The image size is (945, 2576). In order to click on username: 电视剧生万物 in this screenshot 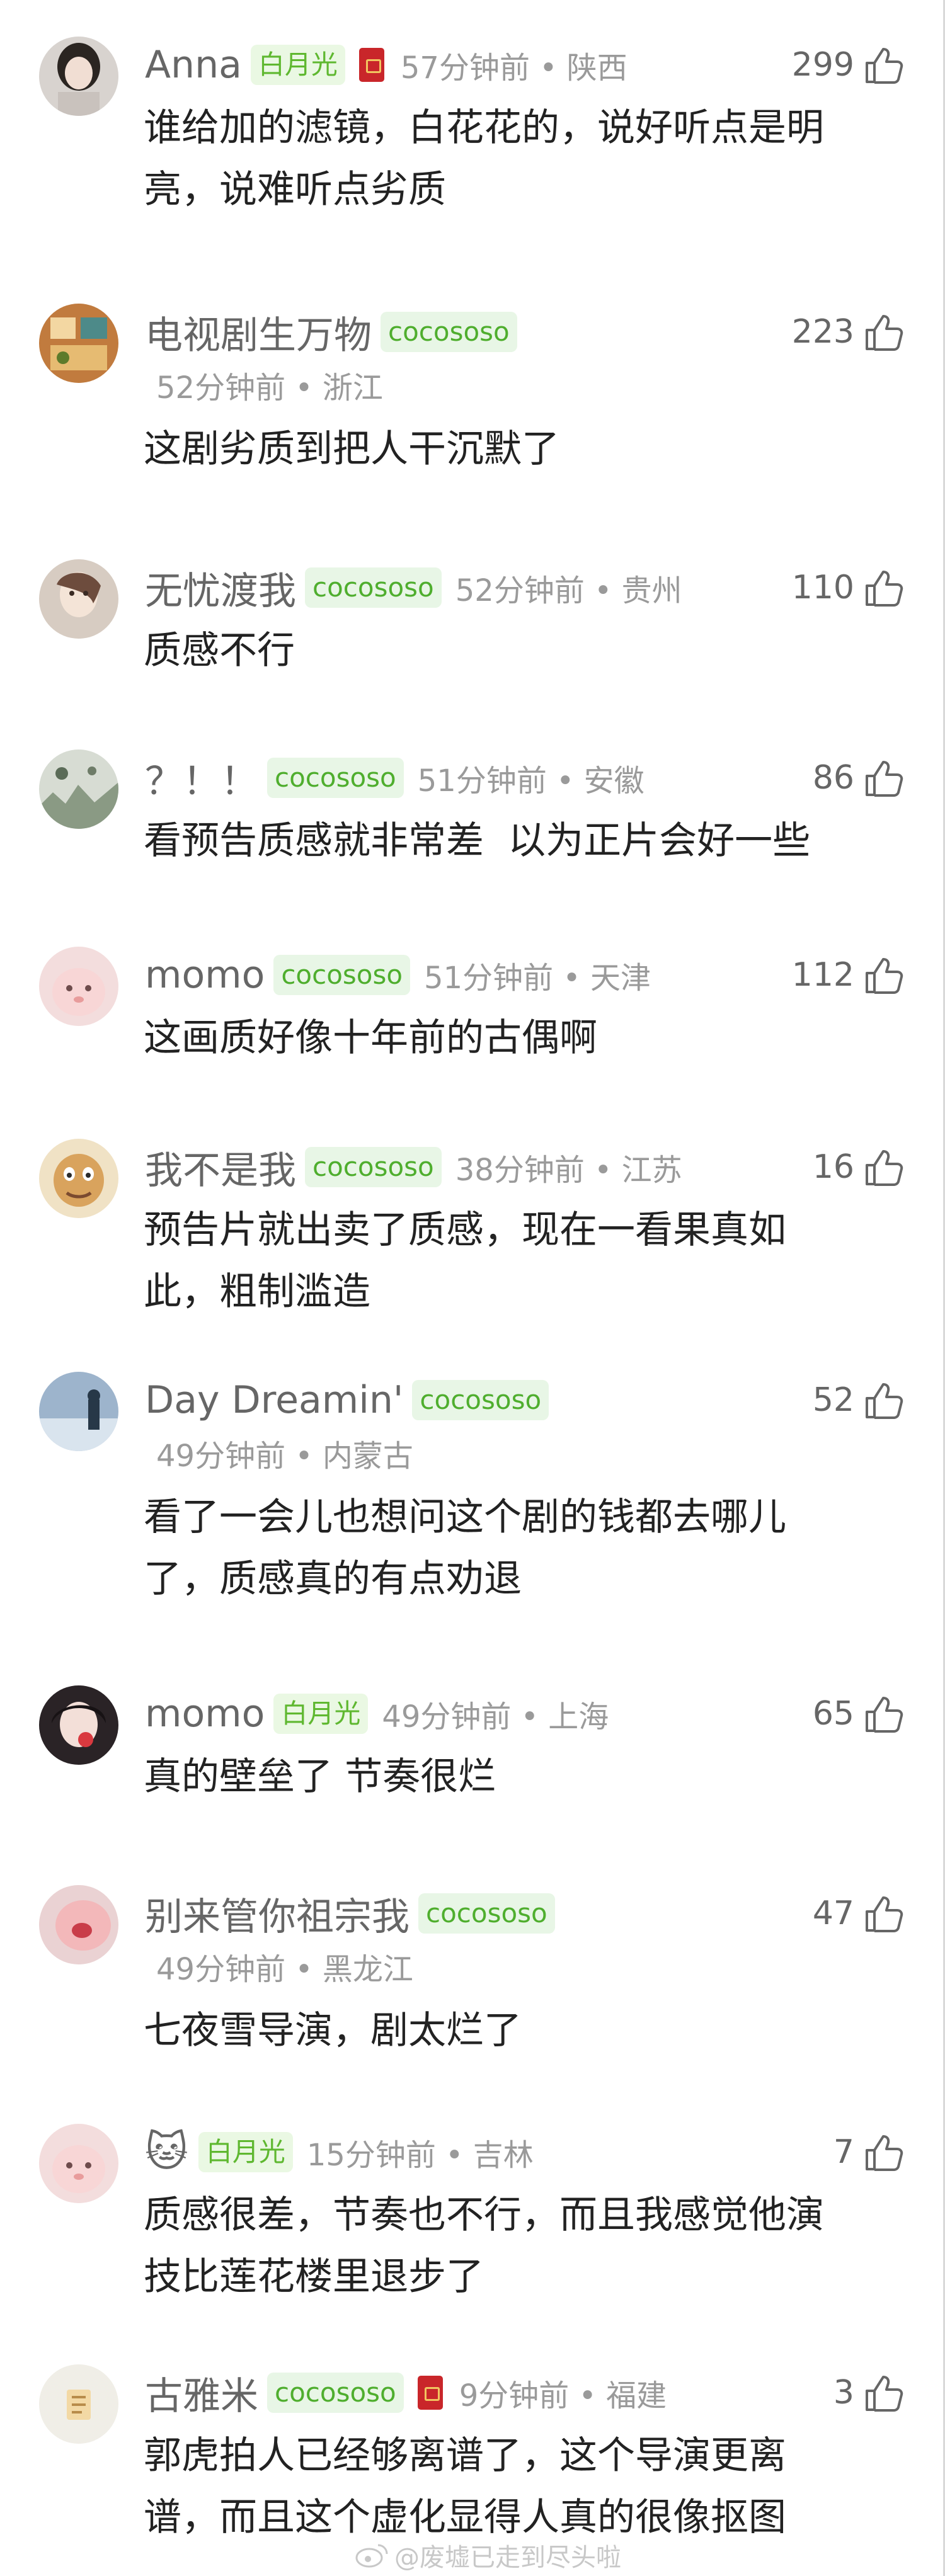, I will do `click(258, 332)`.